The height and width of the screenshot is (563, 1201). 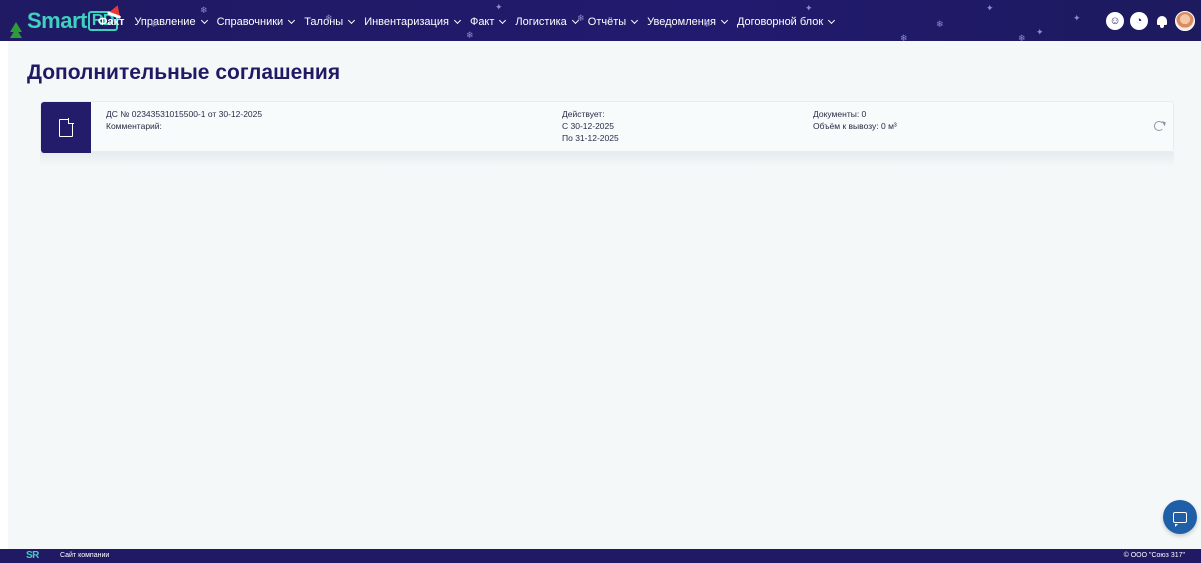 I want to click on christmas-tree-icon, so click(x=16, y=30).